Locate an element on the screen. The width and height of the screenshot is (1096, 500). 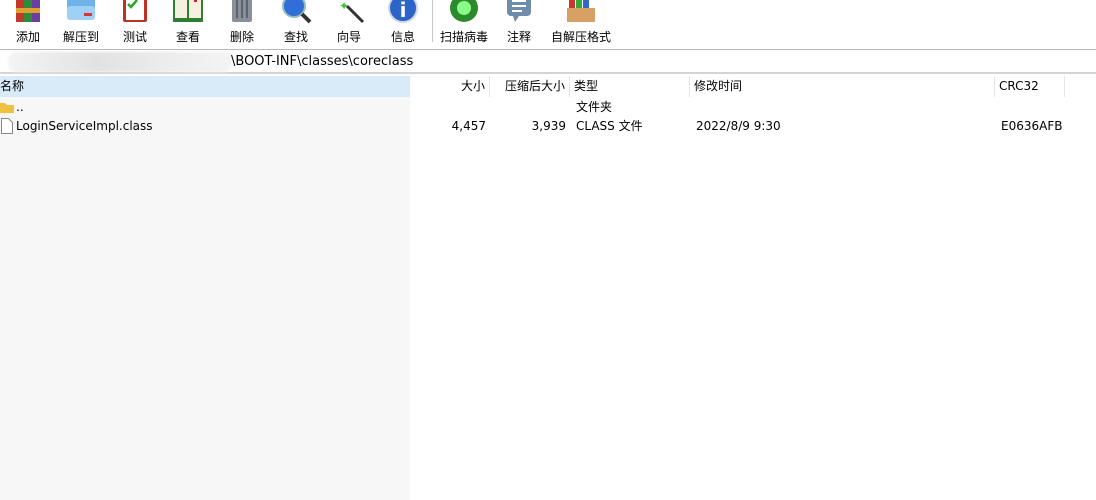
item-modified: 2022/8/9 9:30 is located at coordinates (738, 126).